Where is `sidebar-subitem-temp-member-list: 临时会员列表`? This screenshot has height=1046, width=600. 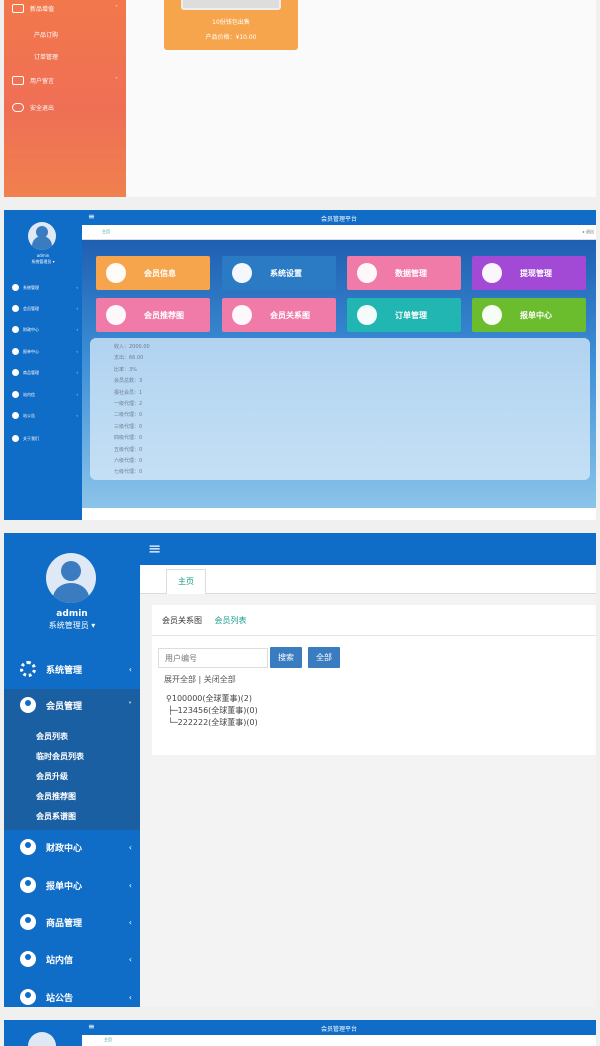 sidebar-subitem-temp-member-list: 临时会员列表 is located at coordinates (60, 756).